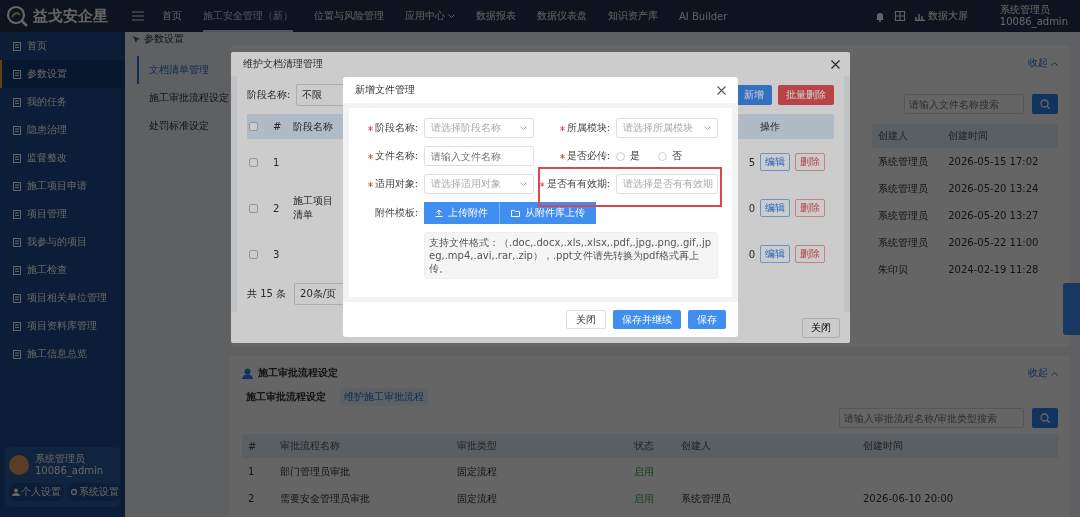  Describe the element at coordinates (479, 156) in the screenshot. I see `input-field: 请输入文件名称` at that location.